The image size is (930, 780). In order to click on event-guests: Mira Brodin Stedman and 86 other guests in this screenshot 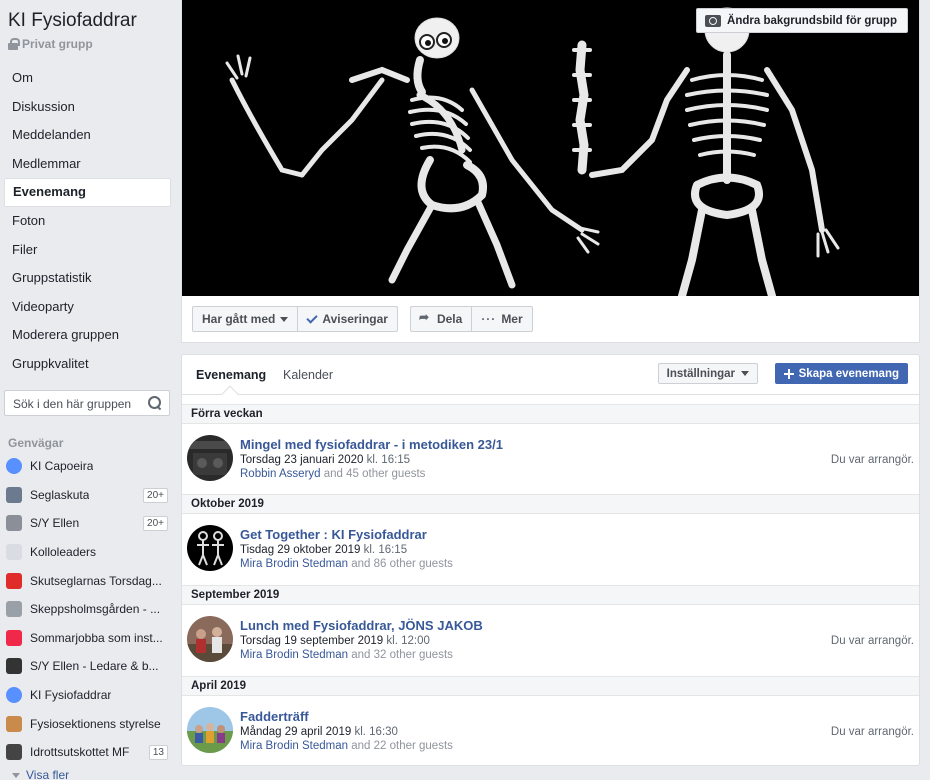, I will do `click(346, 564)`.